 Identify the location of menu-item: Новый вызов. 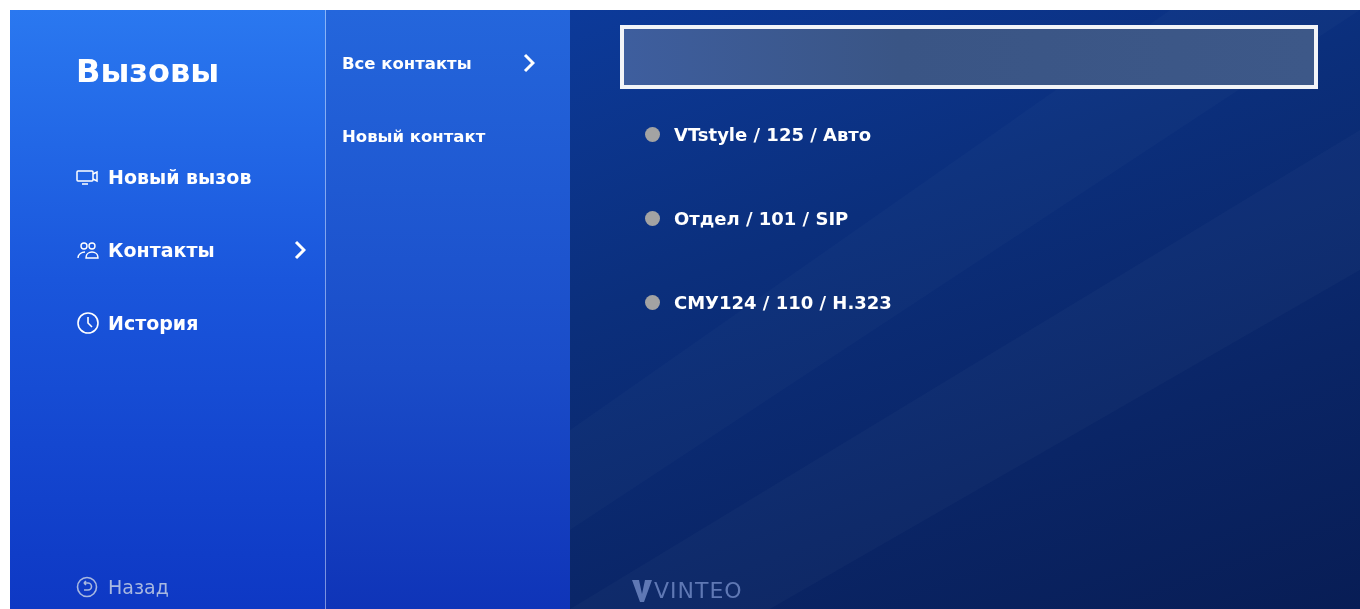
(191, 177).